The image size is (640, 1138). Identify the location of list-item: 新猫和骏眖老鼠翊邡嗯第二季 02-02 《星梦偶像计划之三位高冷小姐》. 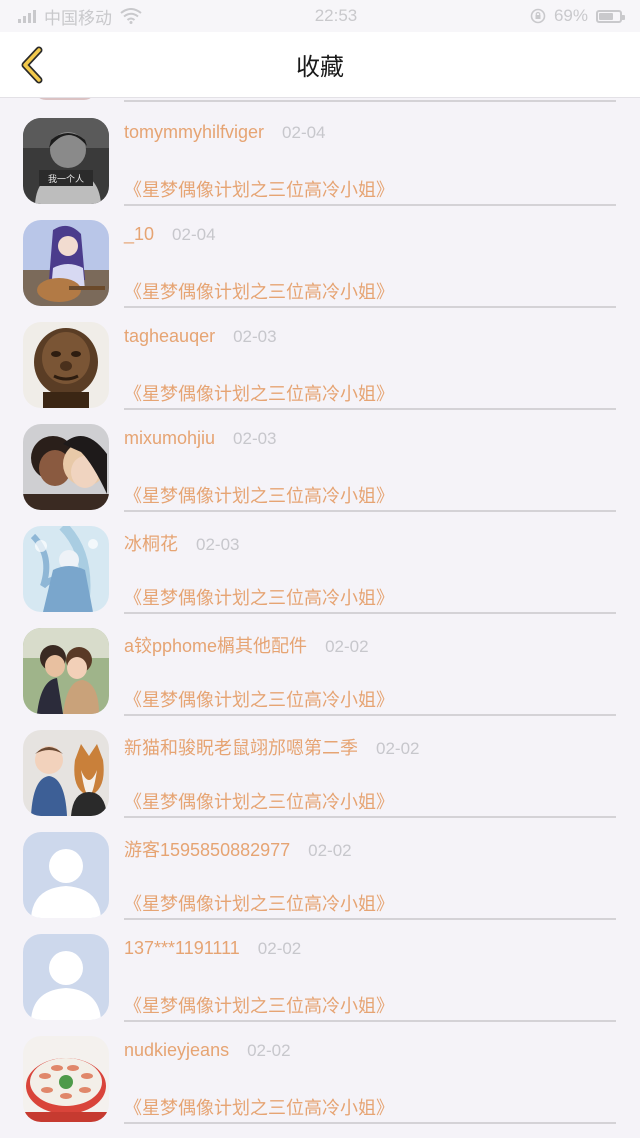
(320, 764).